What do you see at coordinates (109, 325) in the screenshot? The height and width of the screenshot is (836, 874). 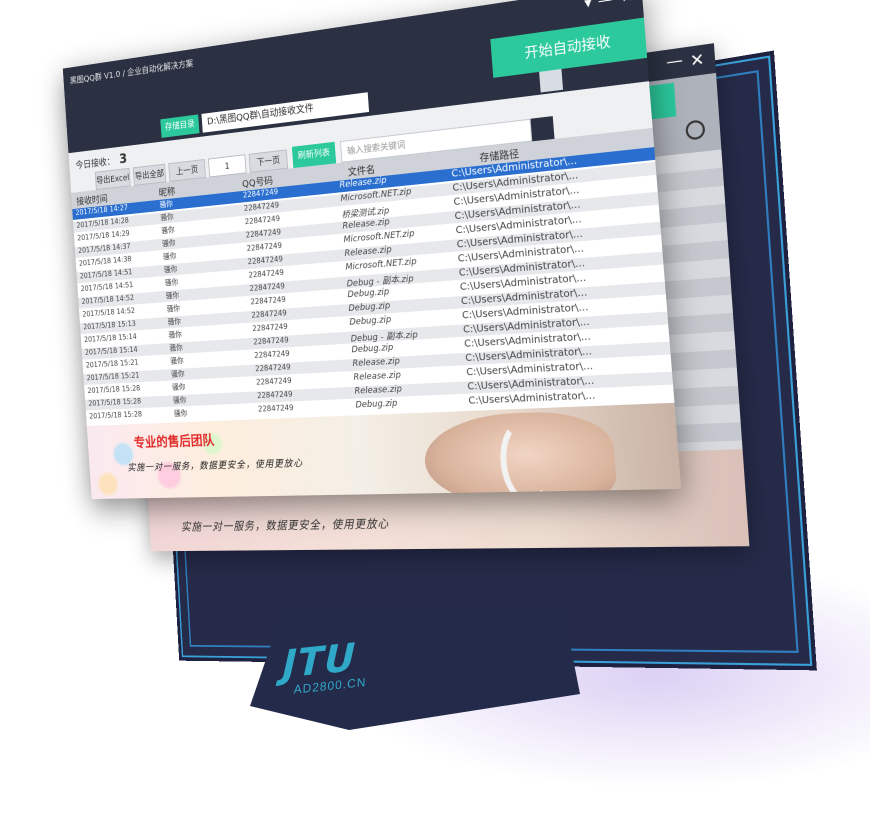 I see `row-time: 2017/5/18 15:13` at bounding box center [109, 325].